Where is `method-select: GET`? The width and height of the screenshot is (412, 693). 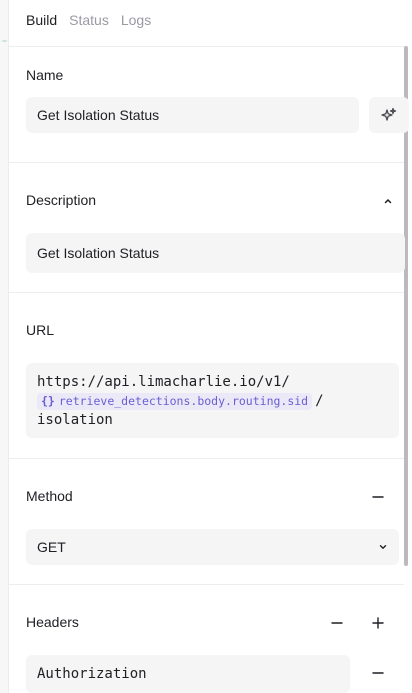 method-select: GET is located at coordinates (212, 547).